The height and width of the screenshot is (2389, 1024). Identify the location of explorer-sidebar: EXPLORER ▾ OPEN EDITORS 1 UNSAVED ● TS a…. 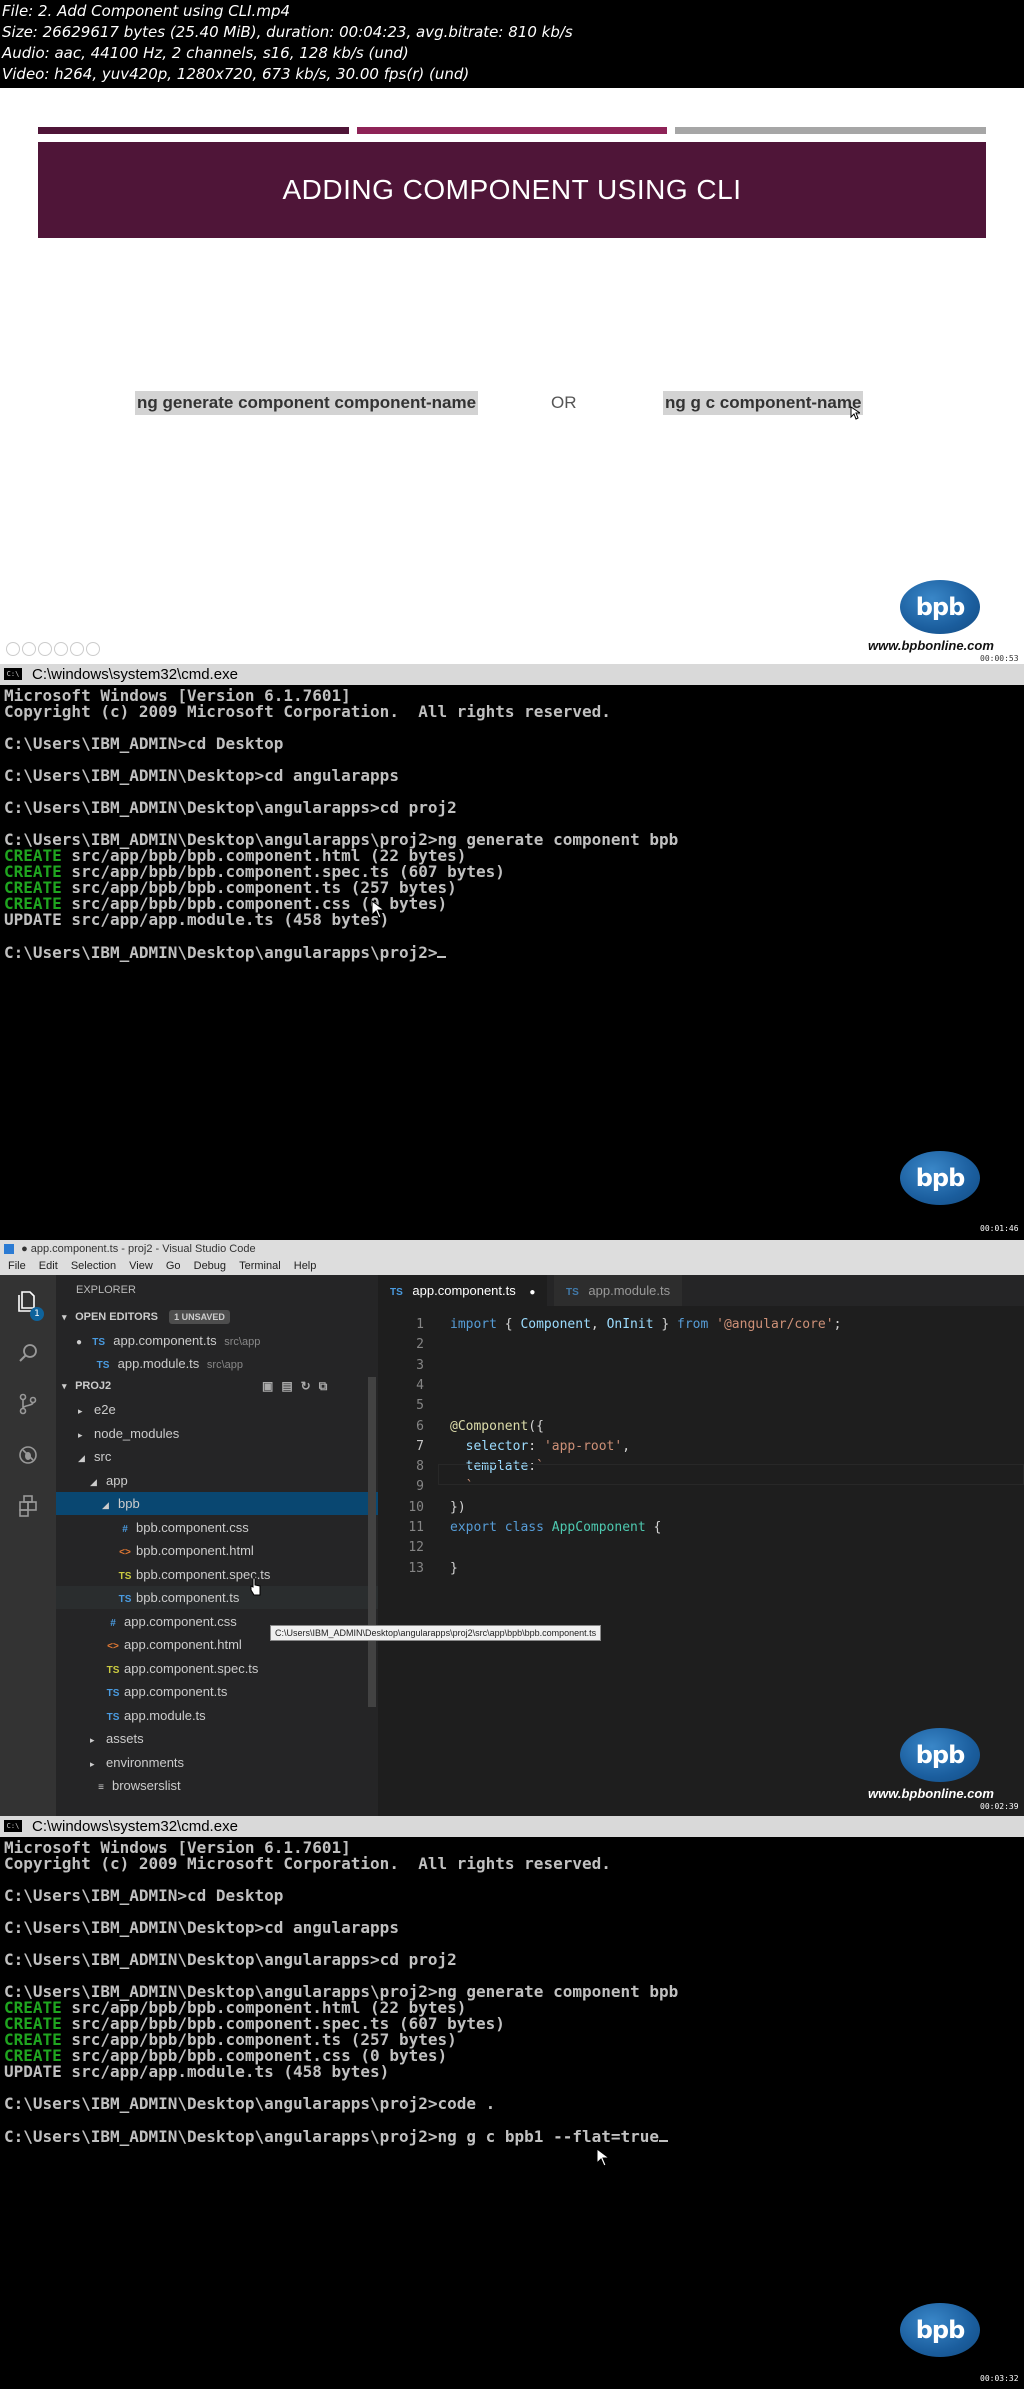
(217, 1545).